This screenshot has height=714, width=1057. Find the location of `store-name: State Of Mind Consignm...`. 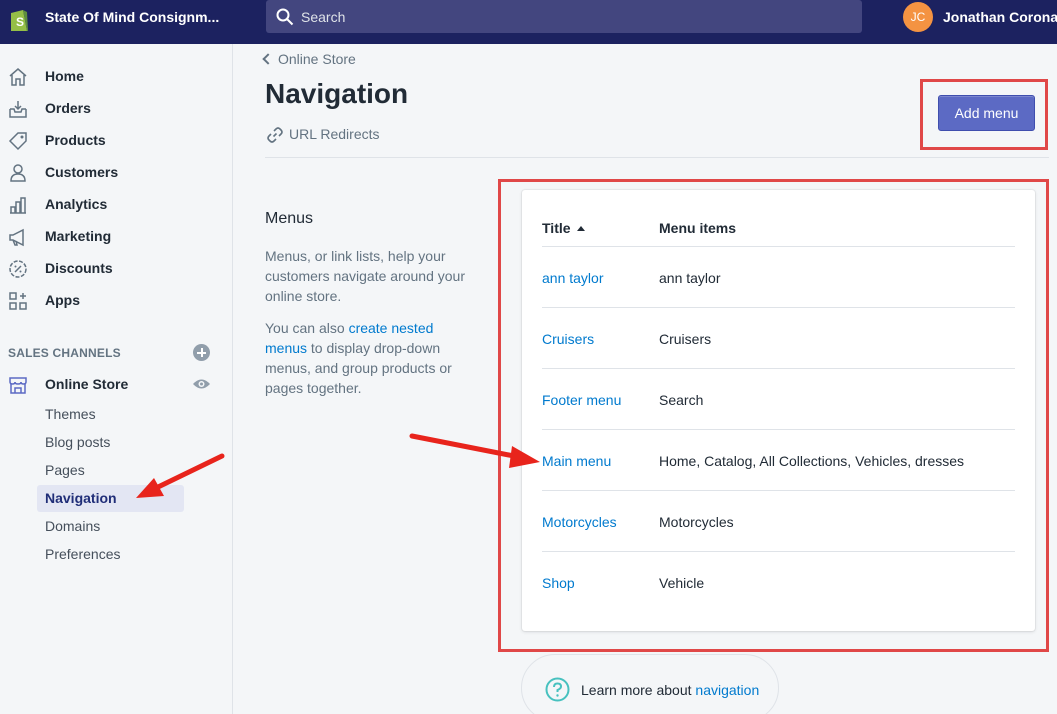

store-name: State Of Mind Consignm... is located at coordinates (132, 17).